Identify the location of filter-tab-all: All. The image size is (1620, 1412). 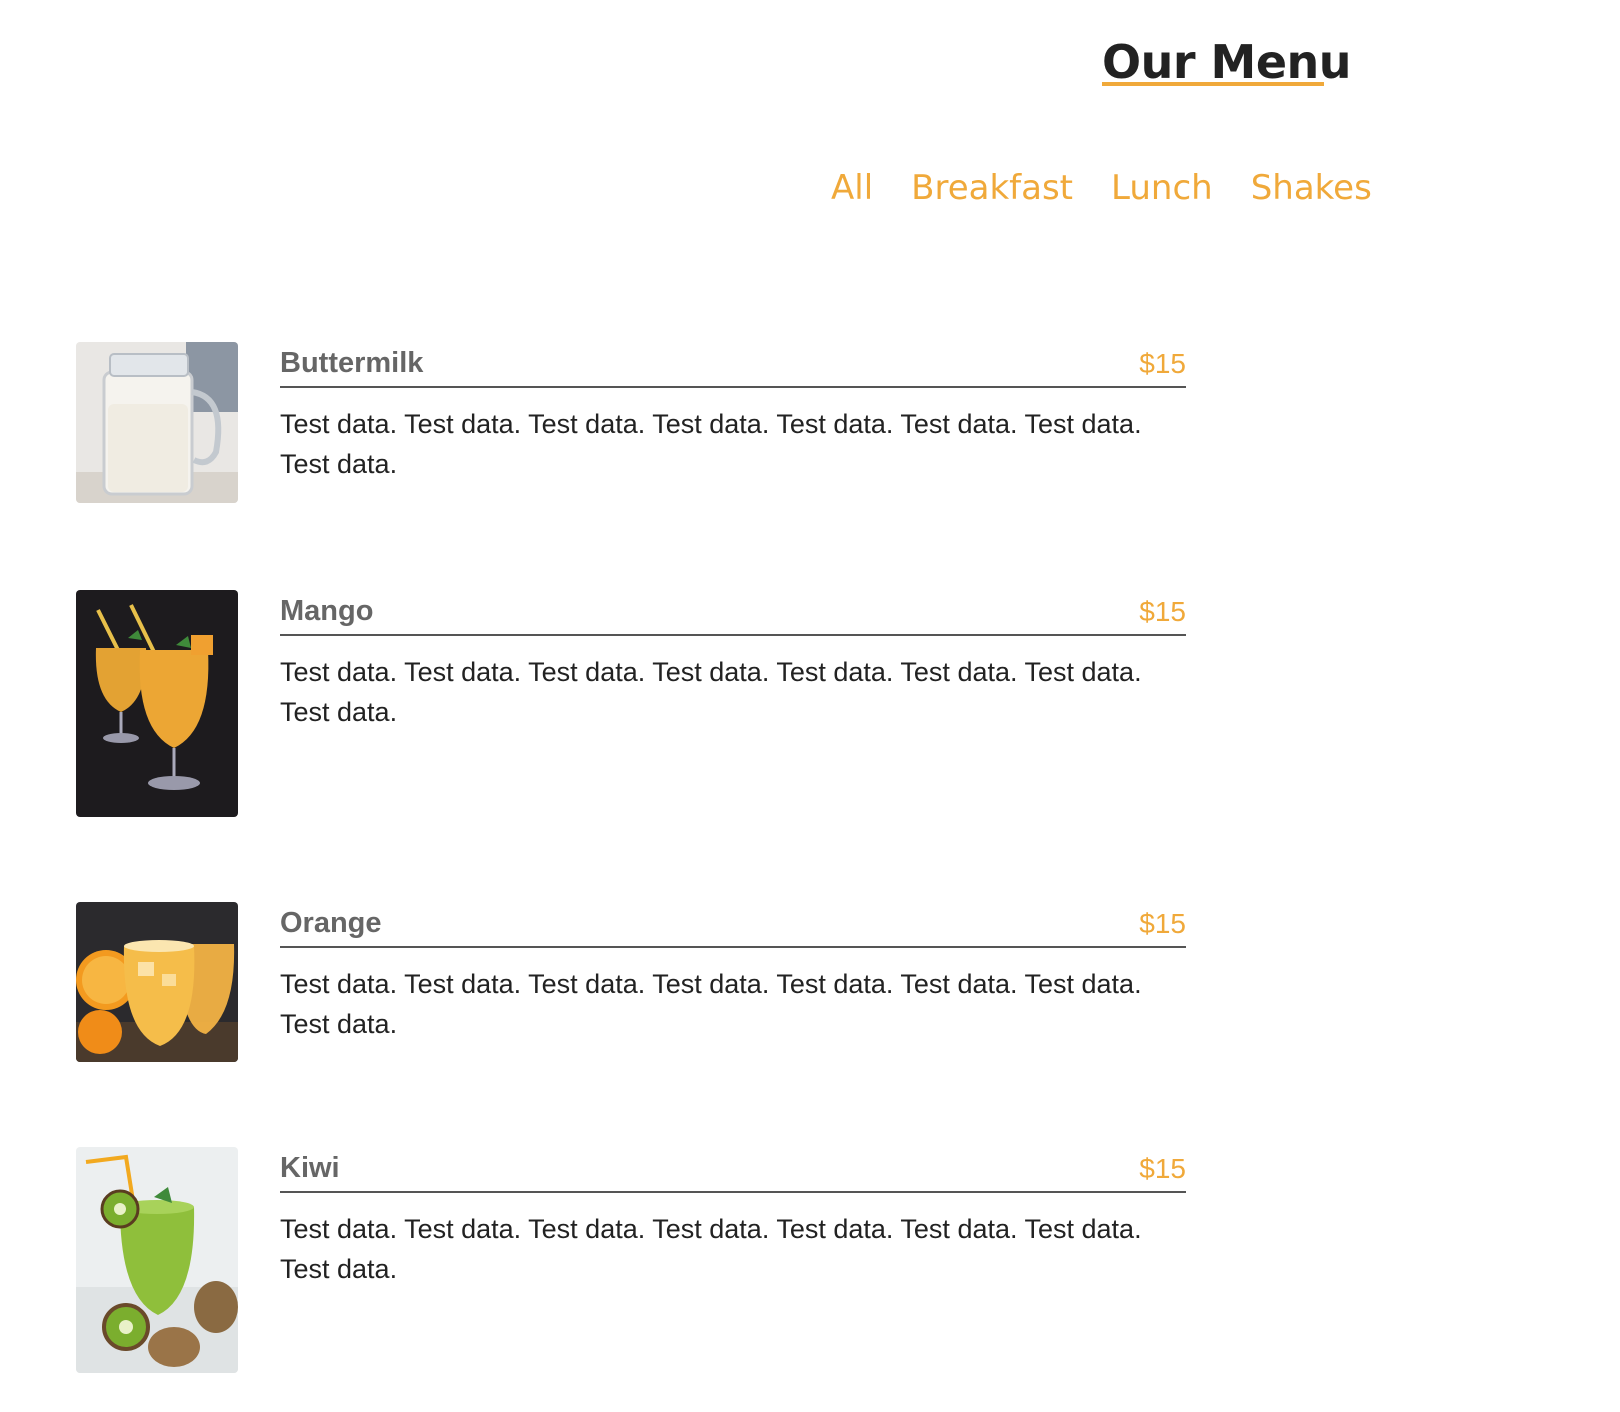
(852, 188).